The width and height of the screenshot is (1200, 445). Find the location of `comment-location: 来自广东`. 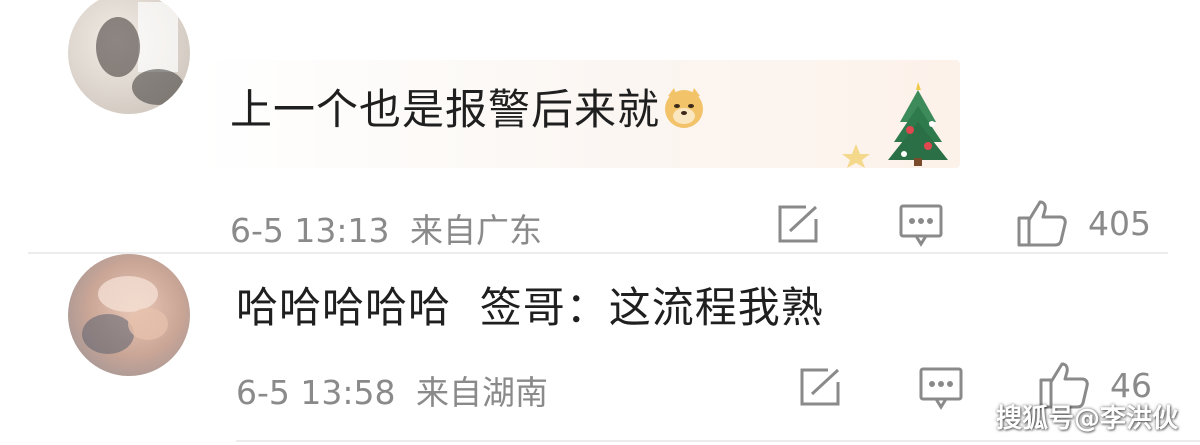

comment-location: 来自广东 is located at coordinates (476, 230).